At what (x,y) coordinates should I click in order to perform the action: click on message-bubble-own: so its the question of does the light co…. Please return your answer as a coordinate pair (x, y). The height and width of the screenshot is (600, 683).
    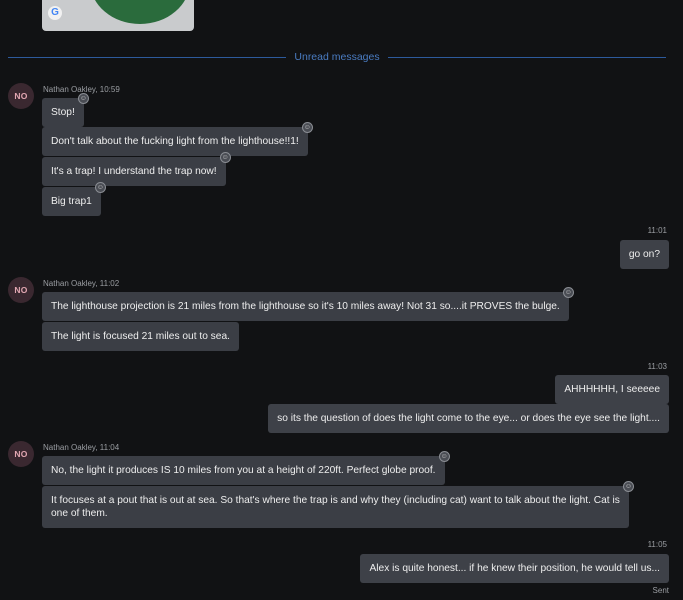
    Looking at the image, I should click on (468, 418).